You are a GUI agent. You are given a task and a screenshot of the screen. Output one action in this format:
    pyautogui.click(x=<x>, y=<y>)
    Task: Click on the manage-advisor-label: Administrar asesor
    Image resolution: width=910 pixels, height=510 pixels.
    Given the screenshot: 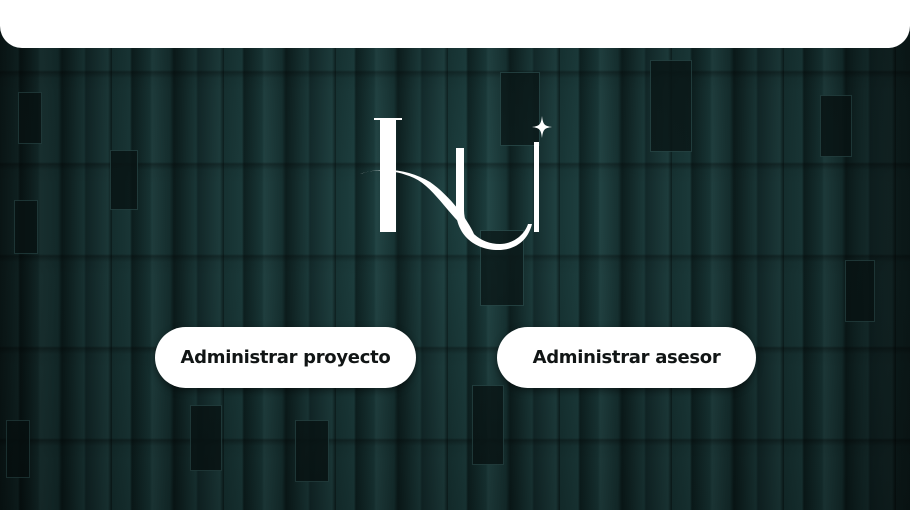 What is the action you would take?
    pyautogui.click(x=626, y=357)
    